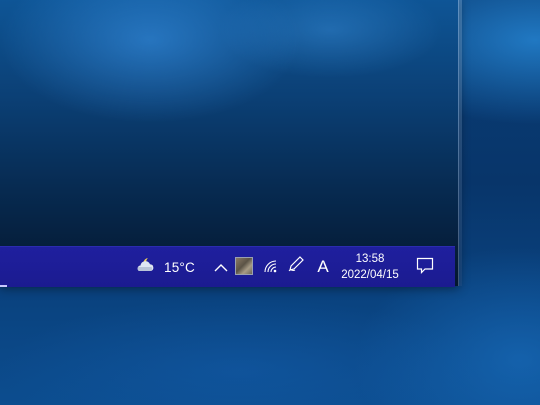 The height and width of the screenshot is (405, 540). Describe the element at coordinates (3, 286) in the screenshot. I see `active-app-indicator` at that location.